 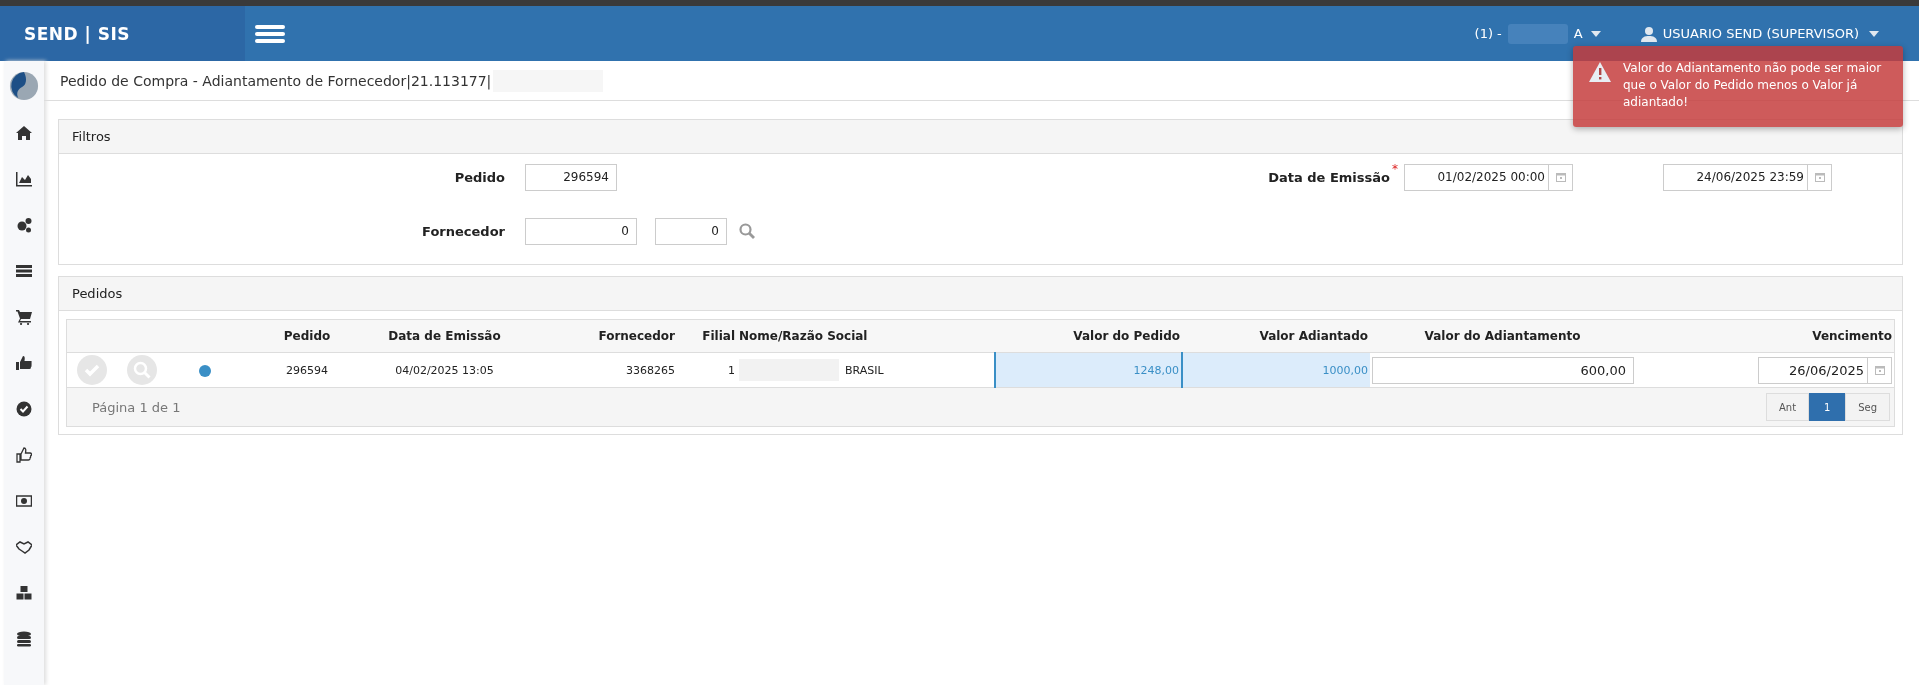 I want to click on user-icon, so click(x=1648, y=33).